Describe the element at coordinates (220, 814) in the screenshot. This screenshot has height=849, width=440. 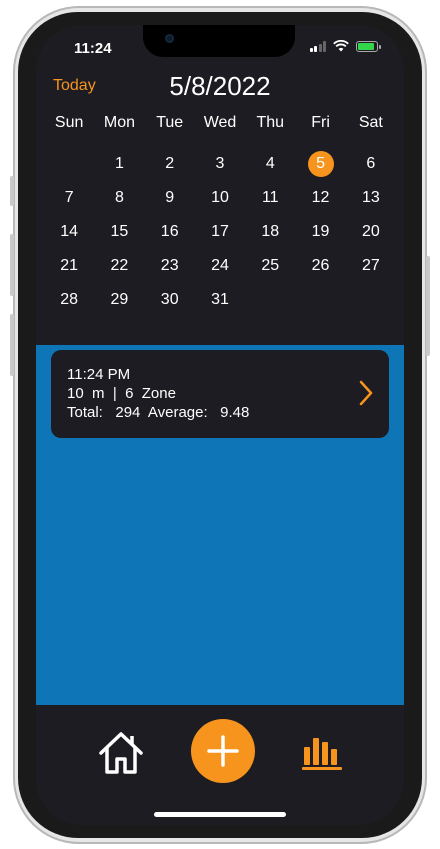
I see `home-indicator` at that location.